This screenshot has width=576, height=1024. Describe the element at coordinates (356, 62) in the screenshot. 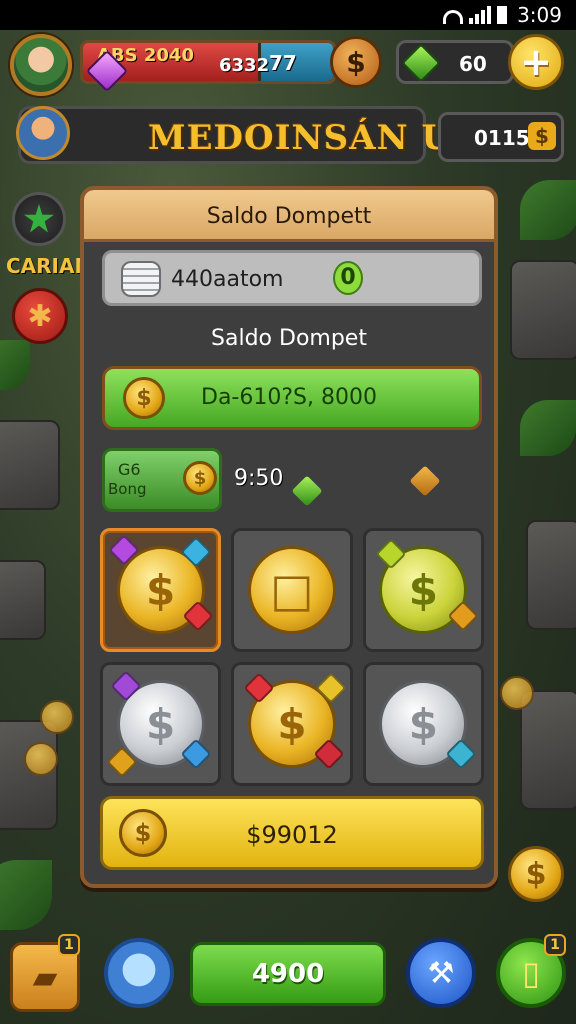

I see `dollar-coin-icon: $` at that location.